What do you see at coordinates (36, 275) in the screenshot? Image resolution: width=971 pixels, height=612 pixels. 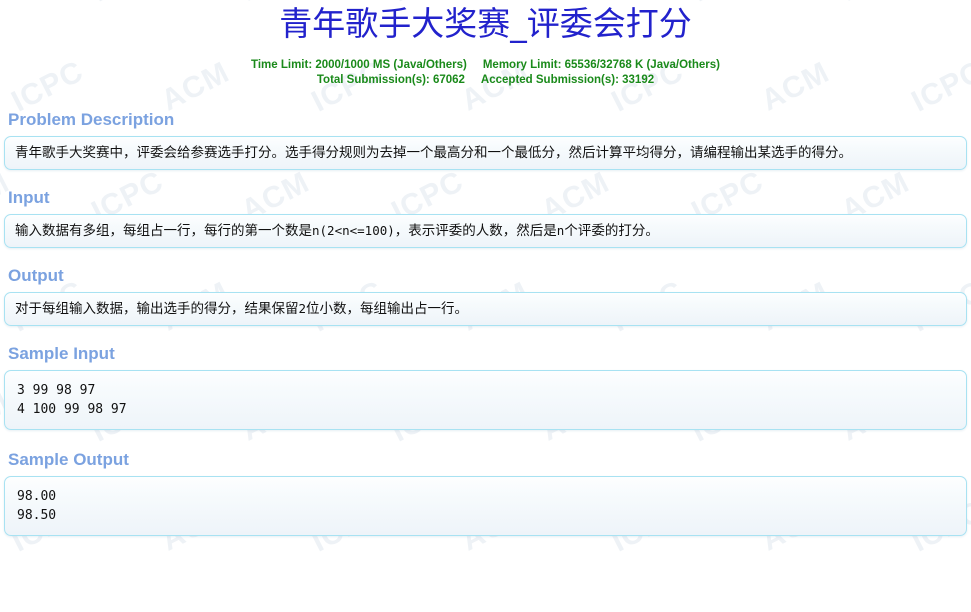 I see `section-heading-output: Output` at bounding box center [36, 275].